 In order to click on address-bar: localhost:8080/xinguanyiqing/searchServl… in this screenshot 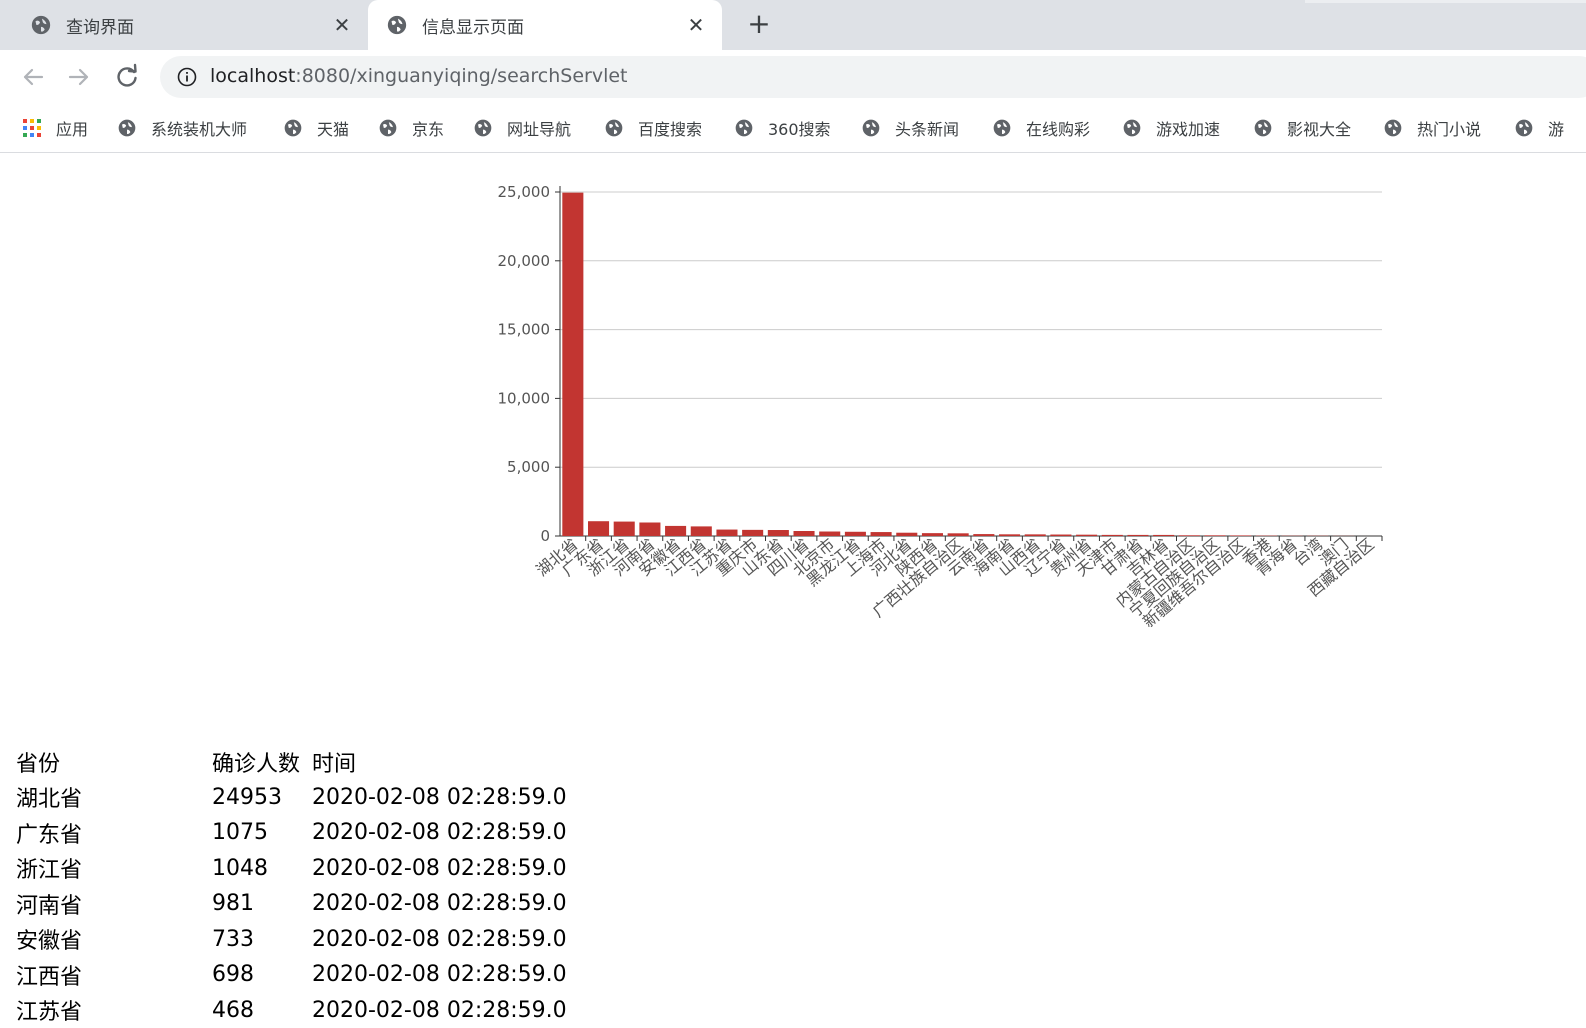, I will do `click(873, 77)`.